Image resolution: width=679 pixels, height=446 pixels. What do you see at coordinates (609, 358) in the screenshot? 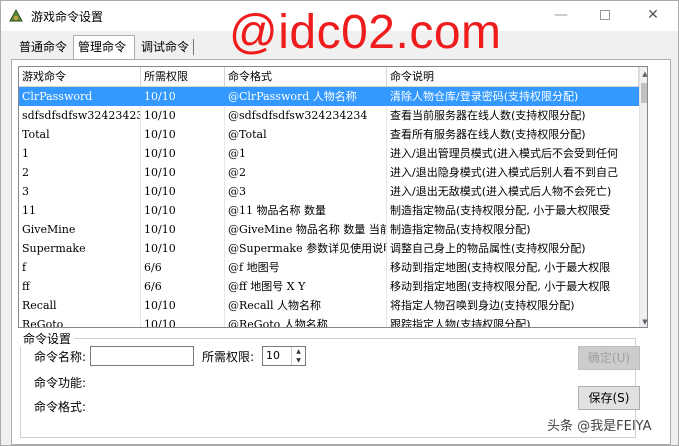
I see `confirm-button: 确定(U)` at bounding box center [609, 358].